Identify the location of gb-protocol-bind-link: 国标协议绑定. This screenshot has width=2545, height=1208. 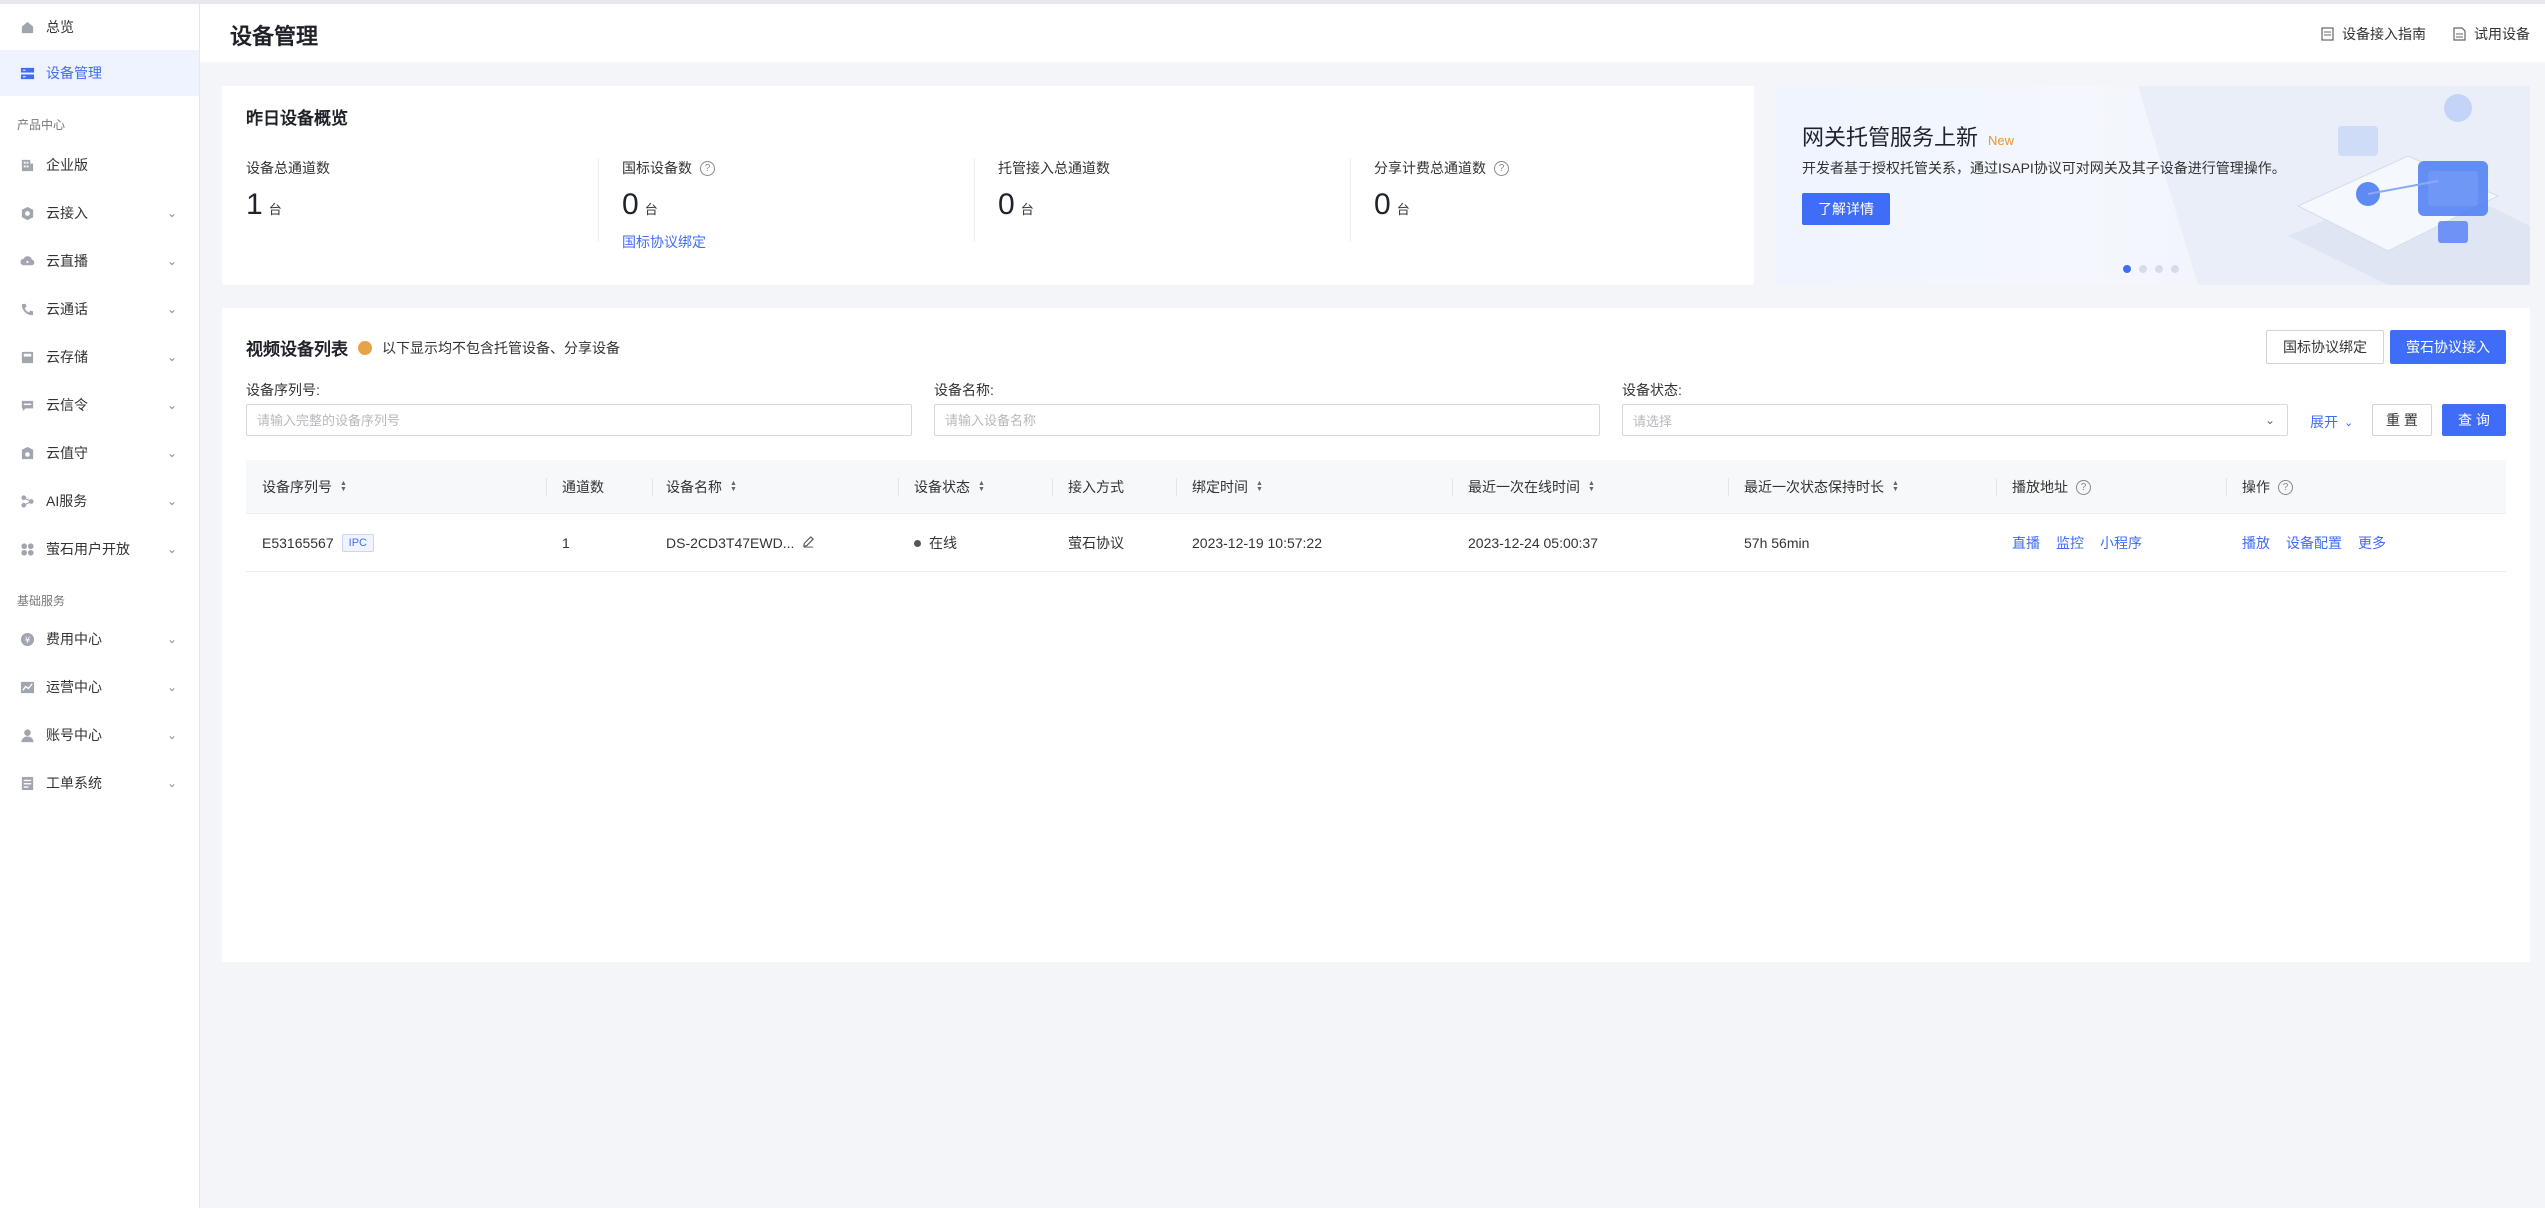
(664, 242).